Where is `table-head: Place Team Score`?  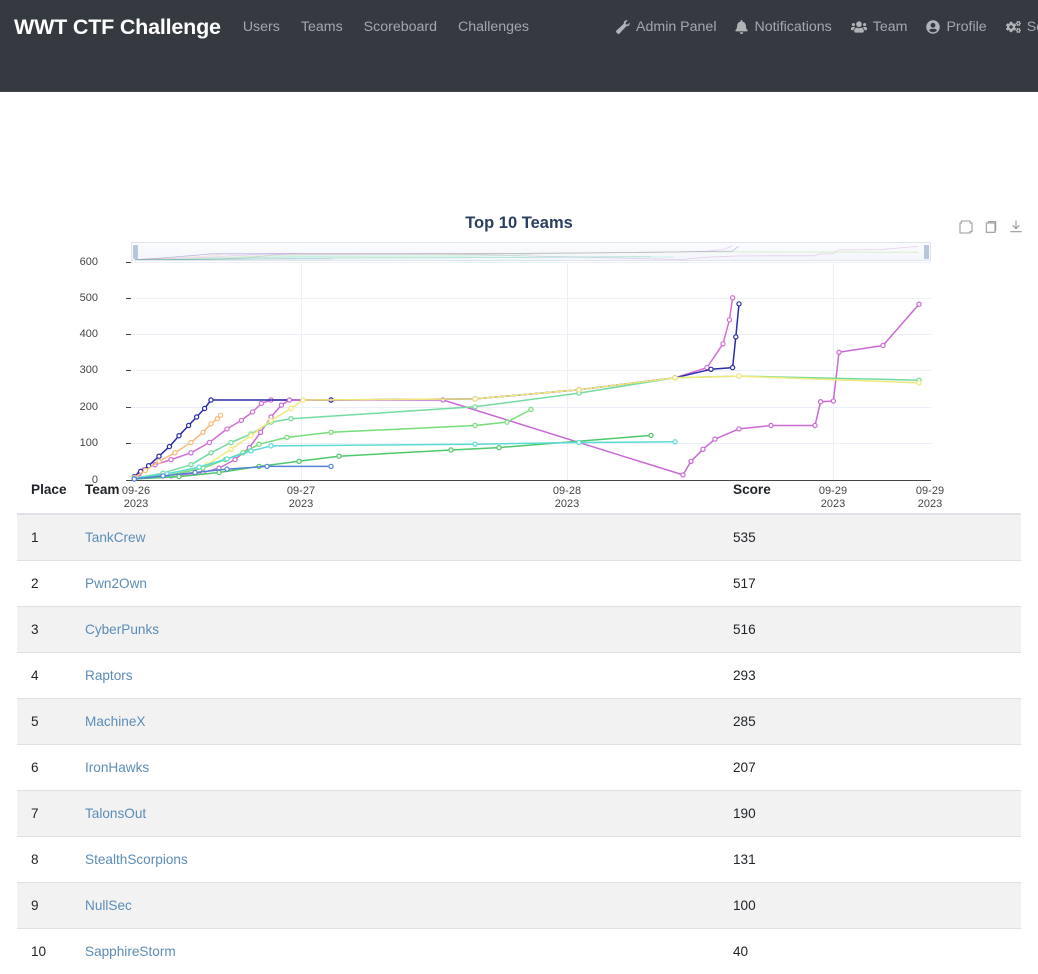
table-head: Place Team Score is located at coordinates (519, 498).